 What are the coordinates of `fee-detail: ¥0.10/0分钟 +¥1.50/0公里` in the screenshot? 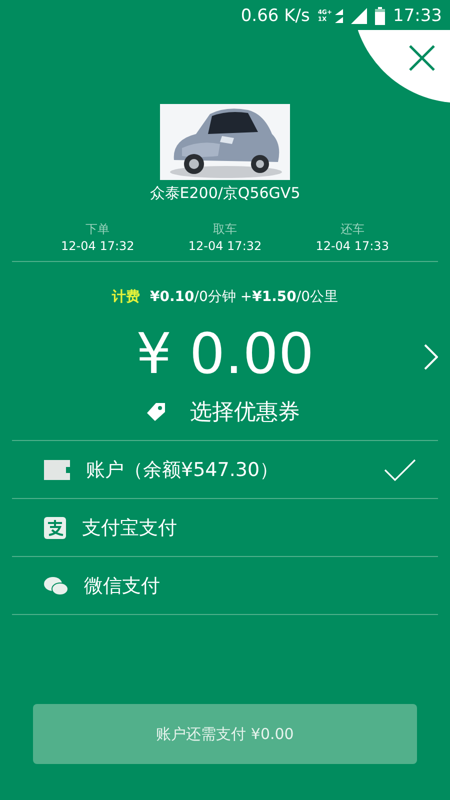 It's located at (244, 297).